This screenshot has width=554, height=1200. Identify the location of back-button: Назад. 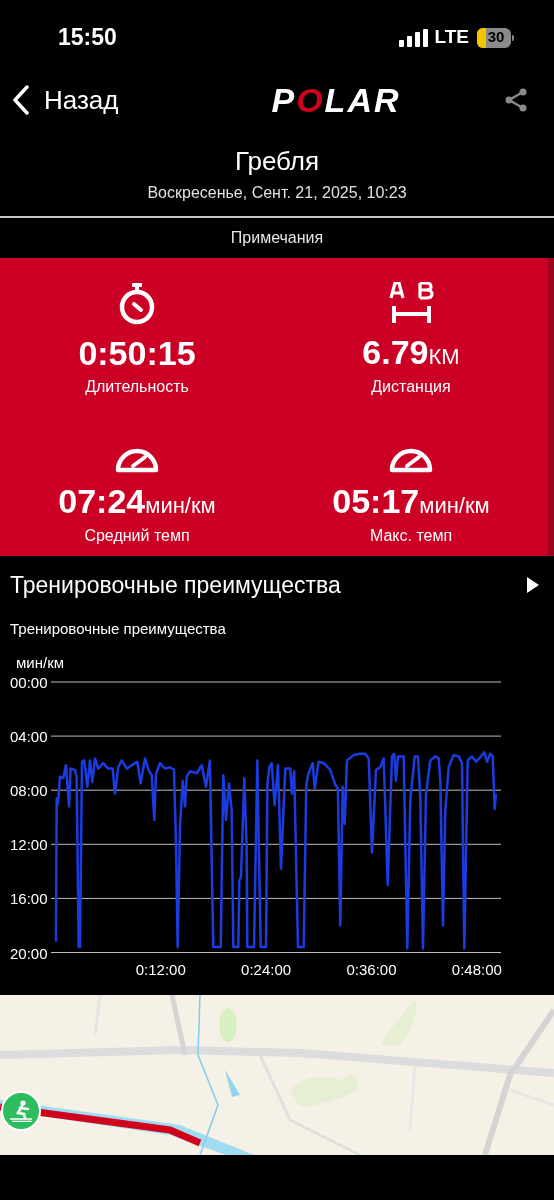
(97, 100).